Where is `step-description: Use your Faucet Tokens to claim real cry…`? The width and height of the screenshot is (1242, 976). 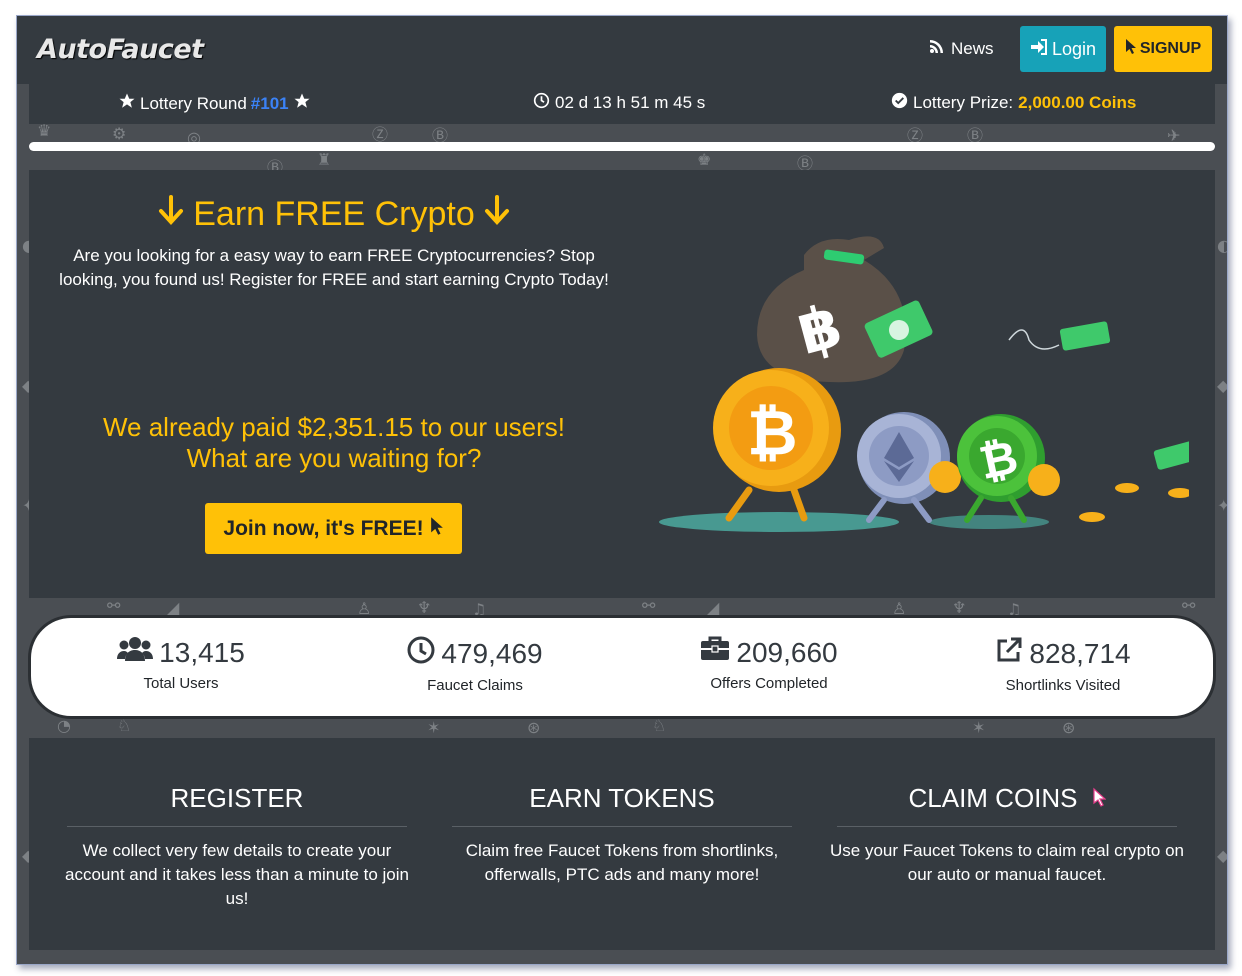
step-description: Use your Faucet Tokens to claim real cry… is located at coordinates (1007, 862).